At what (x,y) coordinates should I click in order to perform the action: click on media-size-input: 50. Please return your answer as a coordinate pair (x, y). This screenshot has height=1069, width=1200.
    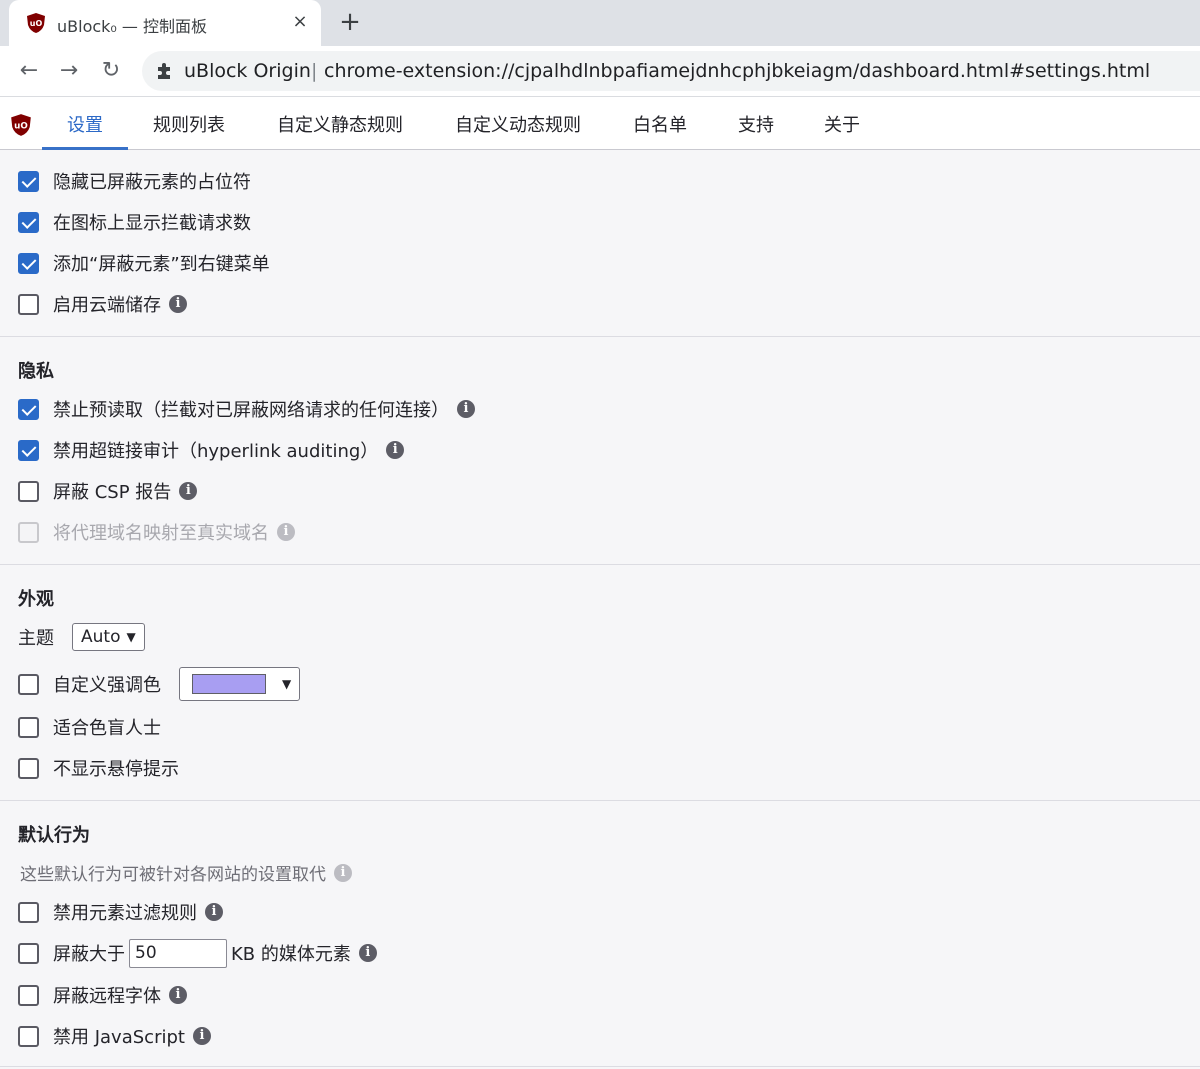
    Looking at the image, I should click on (178, 953).